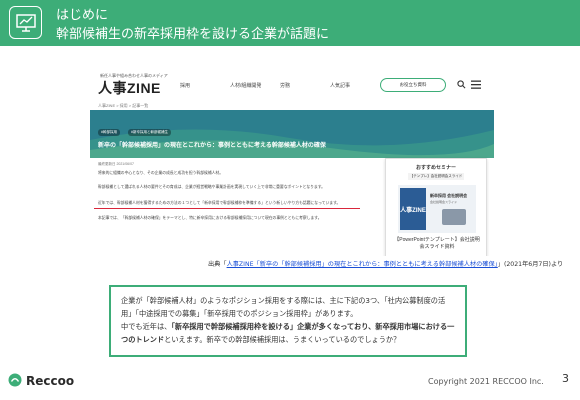 This screenshot has height=400, width=580. Describe the element at coordinates (116, 164) in the screenshot. I see `article-date: 最終更新日 2021/06/07` at that location.